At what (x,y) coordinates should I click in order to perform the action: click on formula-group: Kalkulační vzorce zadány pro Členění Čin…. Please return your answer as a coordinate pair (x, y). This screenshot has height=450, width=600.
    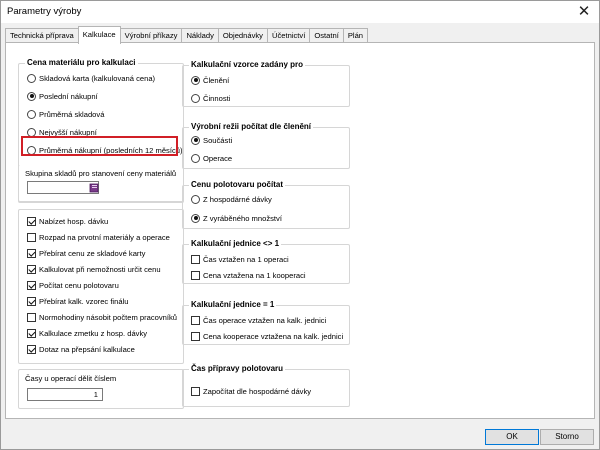
    Looking at the image, I should click on (266, 83).